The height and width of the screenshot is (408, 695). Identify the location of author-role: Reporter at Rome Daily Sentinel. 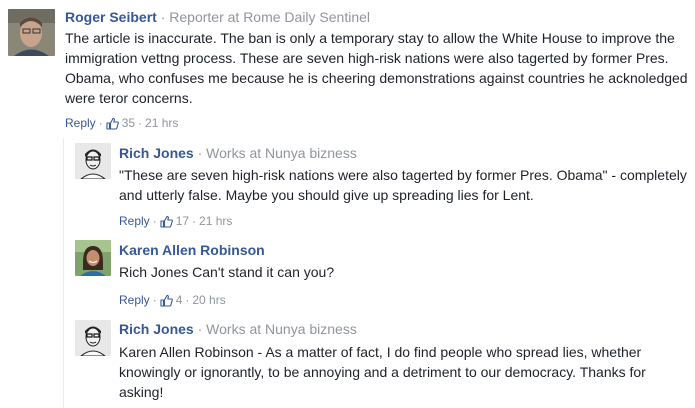
(270, 17).